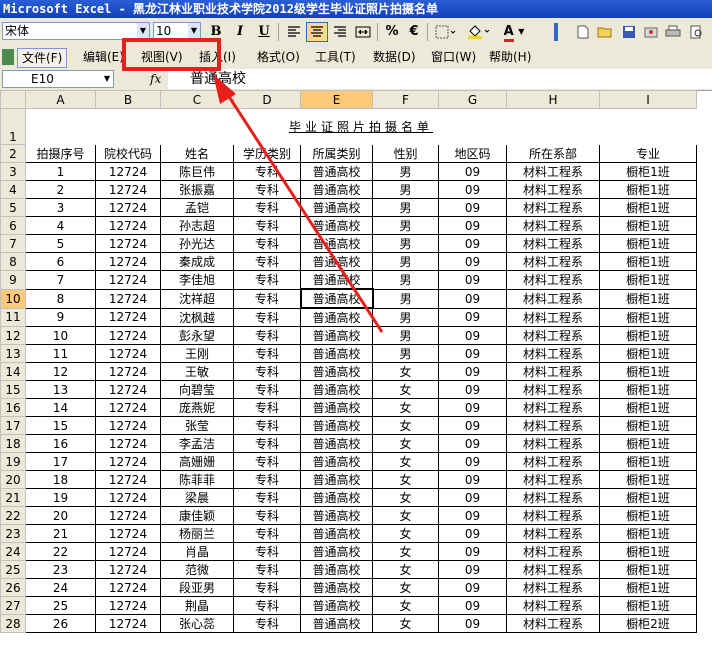 Image resolution: width=712 pixels, height=659 pixels. Describe the element at coordinates (60, 225) in the screenshot. I see `table-cell: 4` at that location.